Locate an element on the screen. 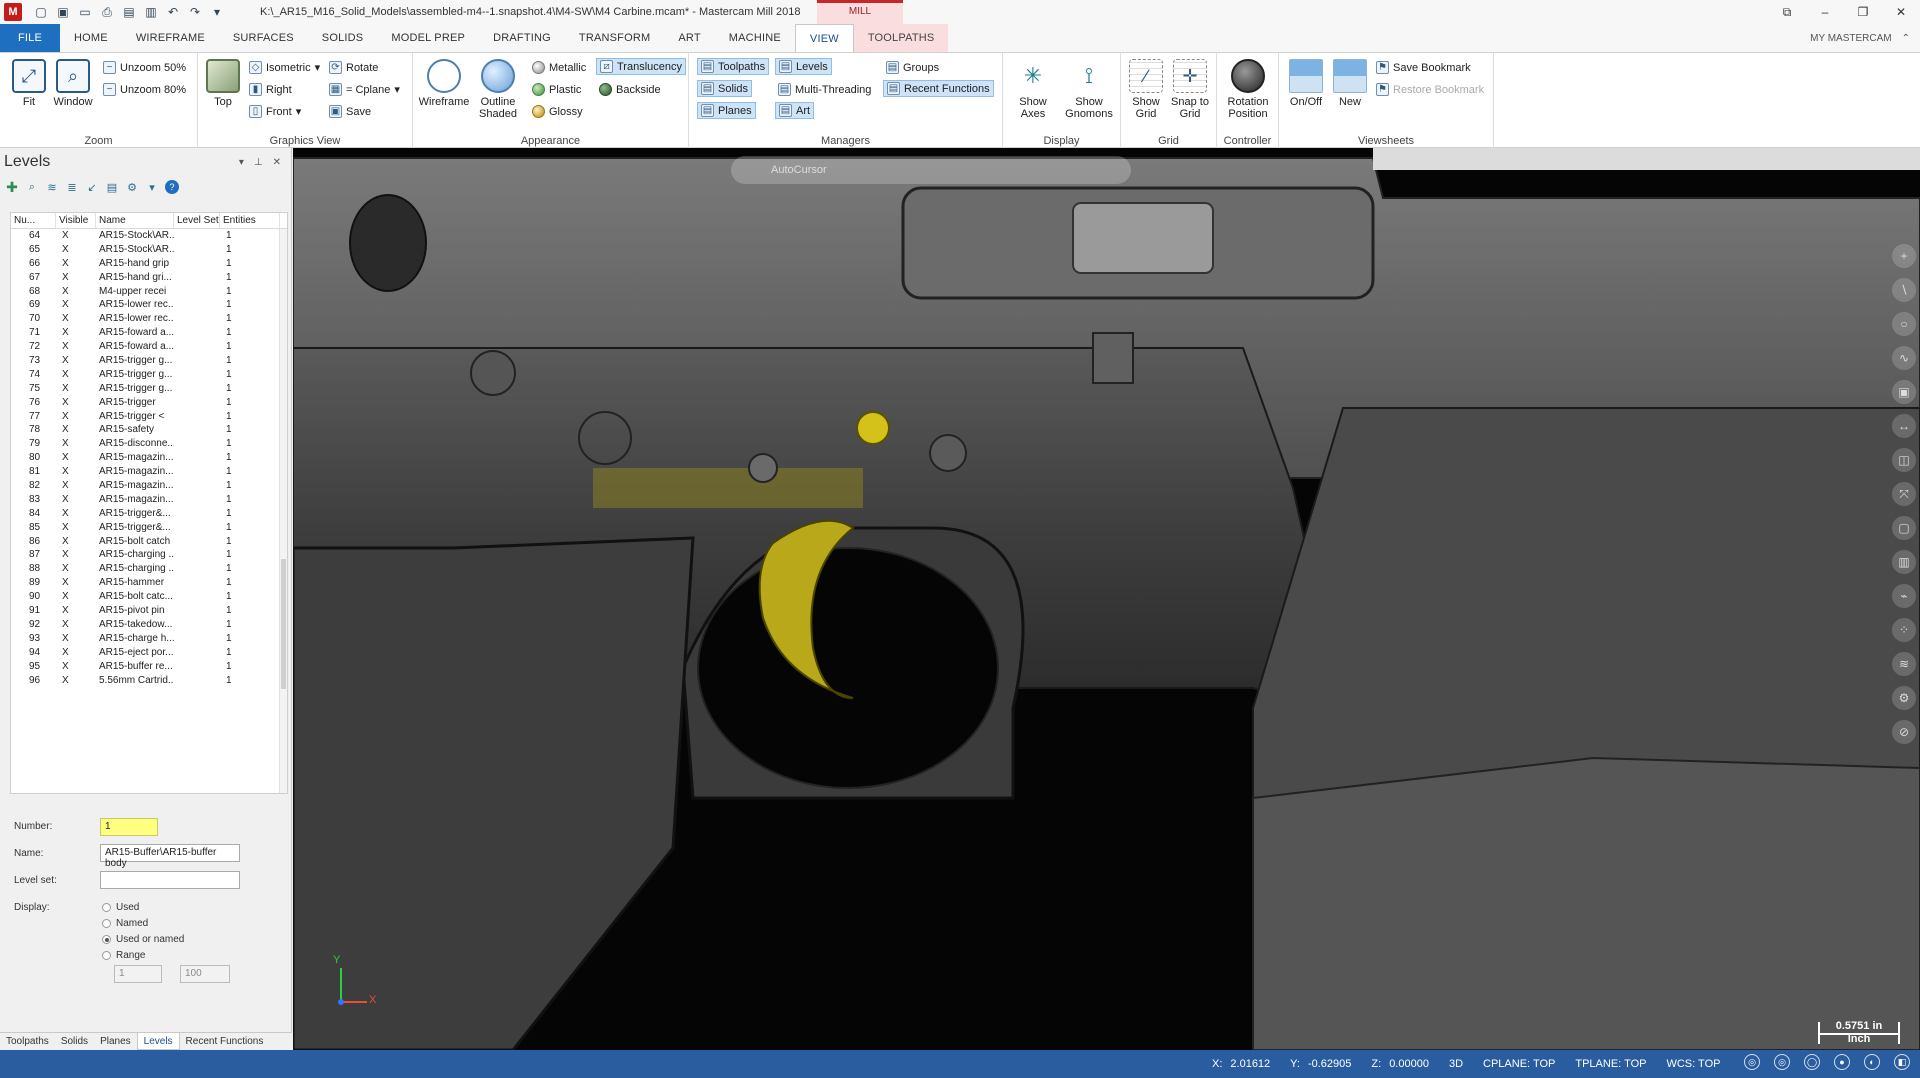 Image resolution: width=1920 pixels, height=1078 pixels. table-row: 72 X AR15-foward a... 1 is located at coordinates (149, 347).